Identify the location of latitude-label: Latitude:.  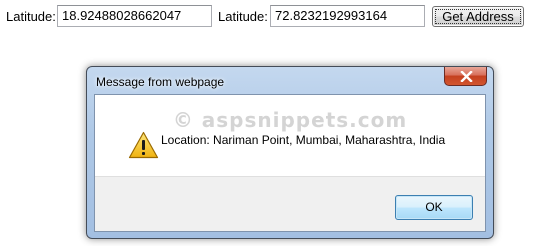
(31, 16).